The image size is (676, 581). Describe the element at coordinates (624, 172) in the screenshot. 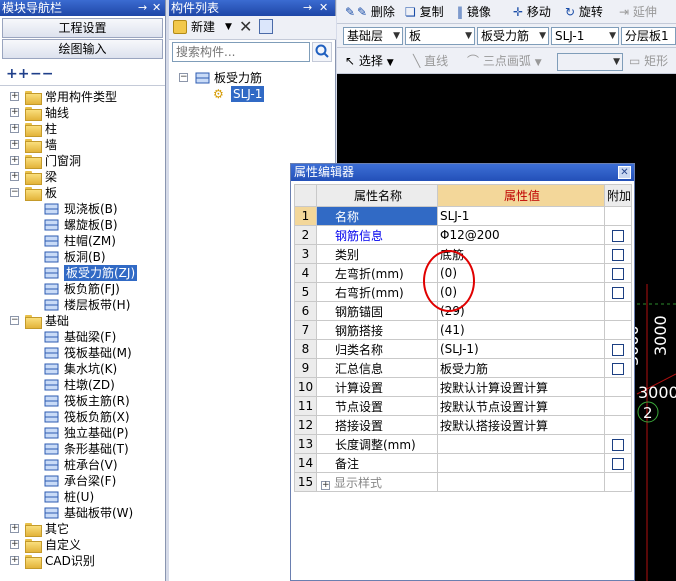

I see `dialog-close-button: ✕` at that location.